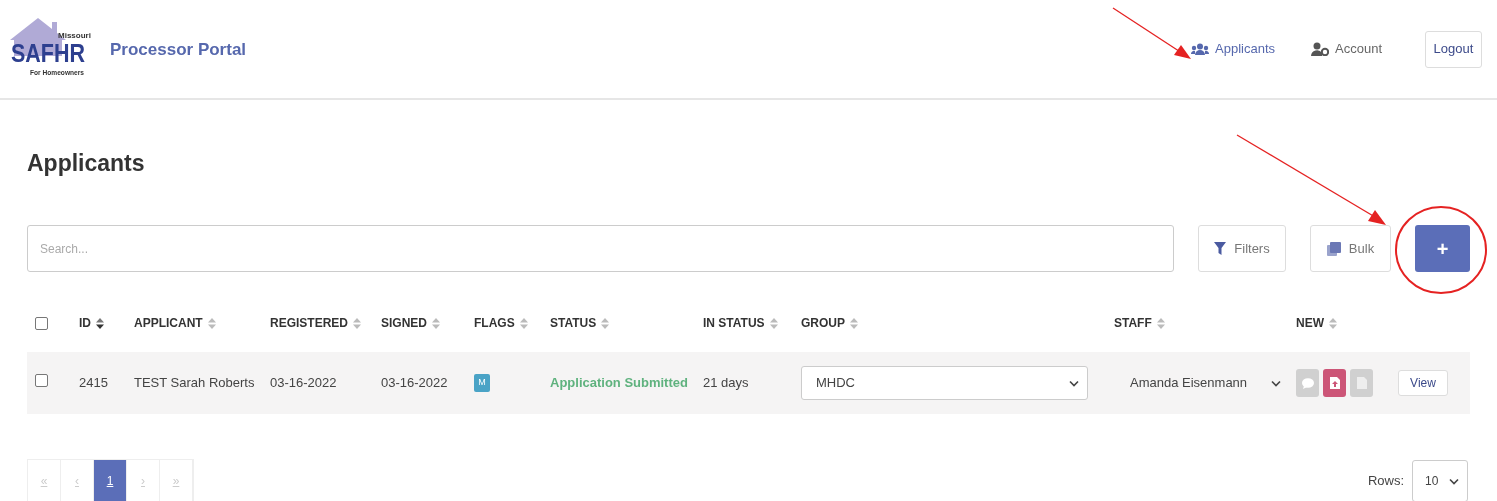  I want to click on copy-icon, so click(1333, 248).